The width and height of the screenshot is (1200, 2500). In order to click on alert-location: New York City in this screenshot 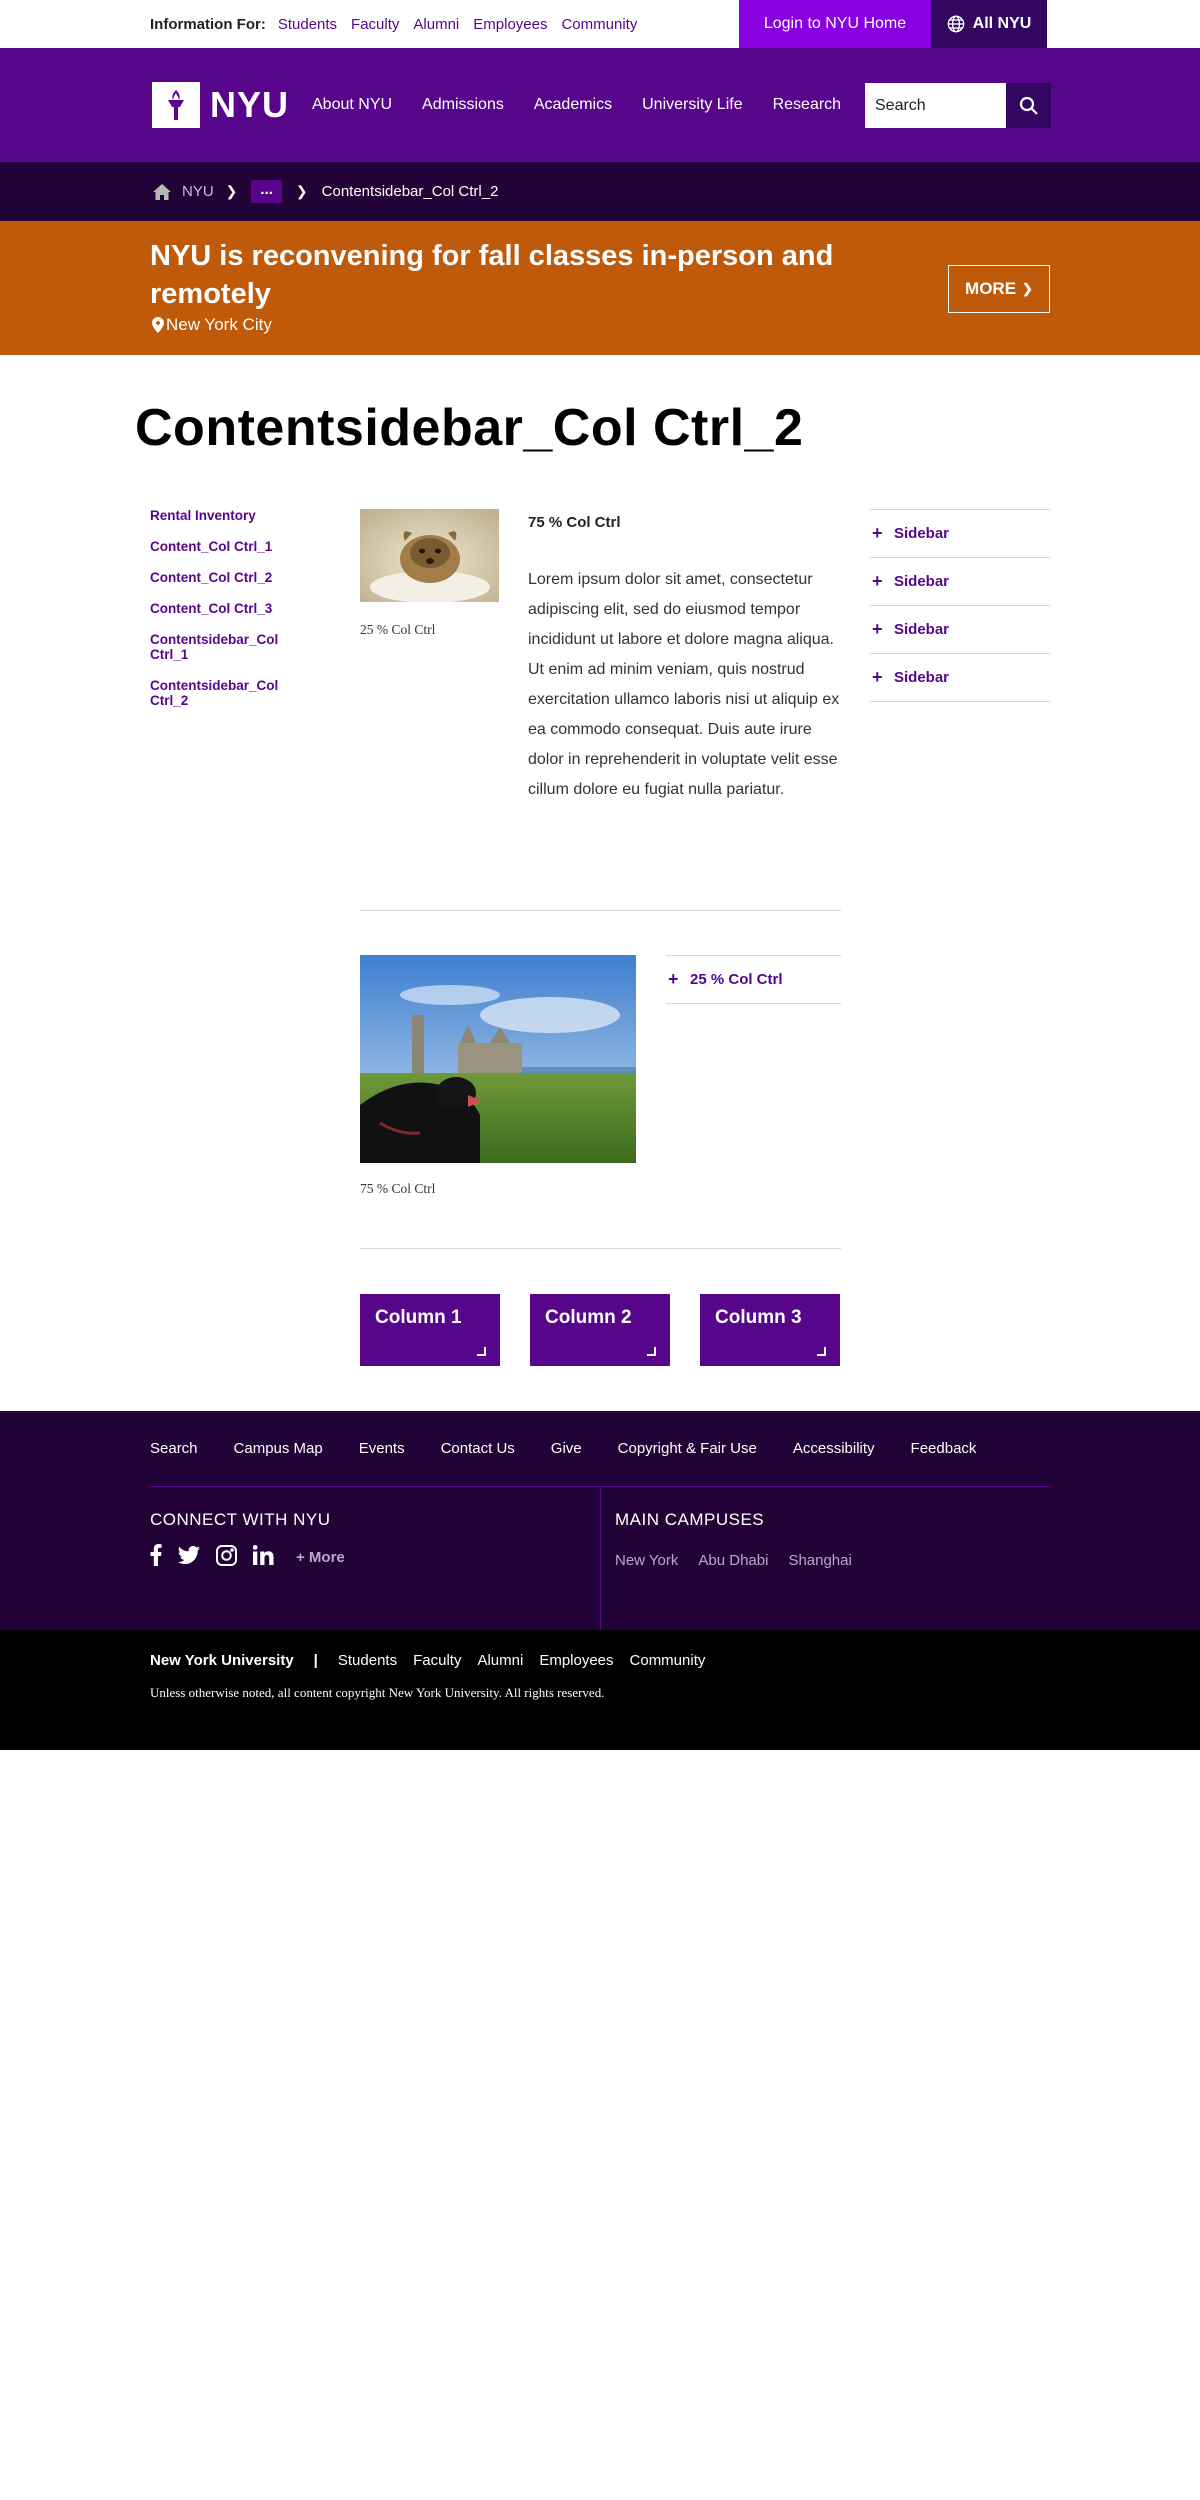, I will do `click(212, 325)`.